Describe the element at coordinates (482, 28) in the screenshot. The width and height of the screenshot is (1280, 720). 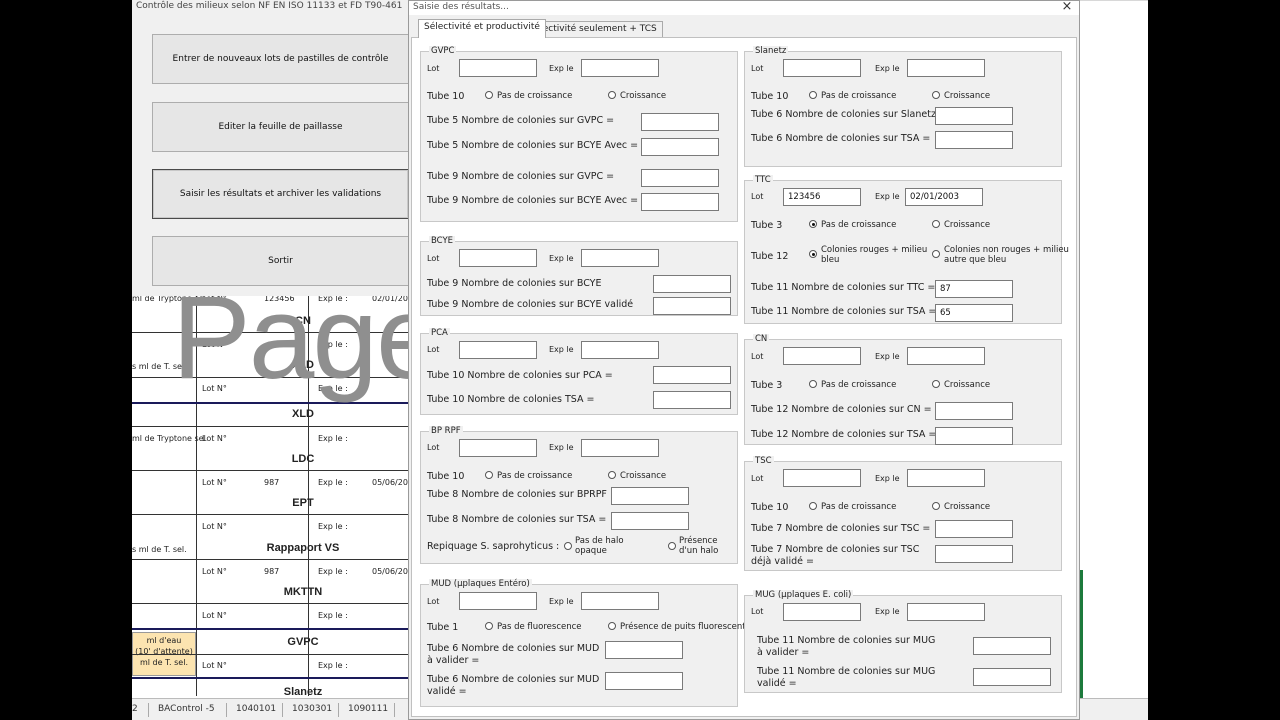
I see `tab-selectivite-productivite: Sélectivité et productivité` at that location.